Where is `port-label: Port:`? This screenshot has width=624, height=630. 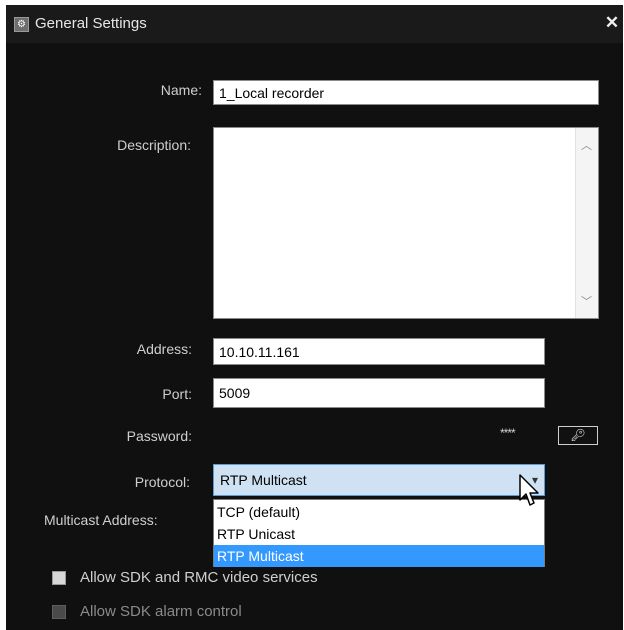
port-label: Port: is located at coordinates (177, 394).